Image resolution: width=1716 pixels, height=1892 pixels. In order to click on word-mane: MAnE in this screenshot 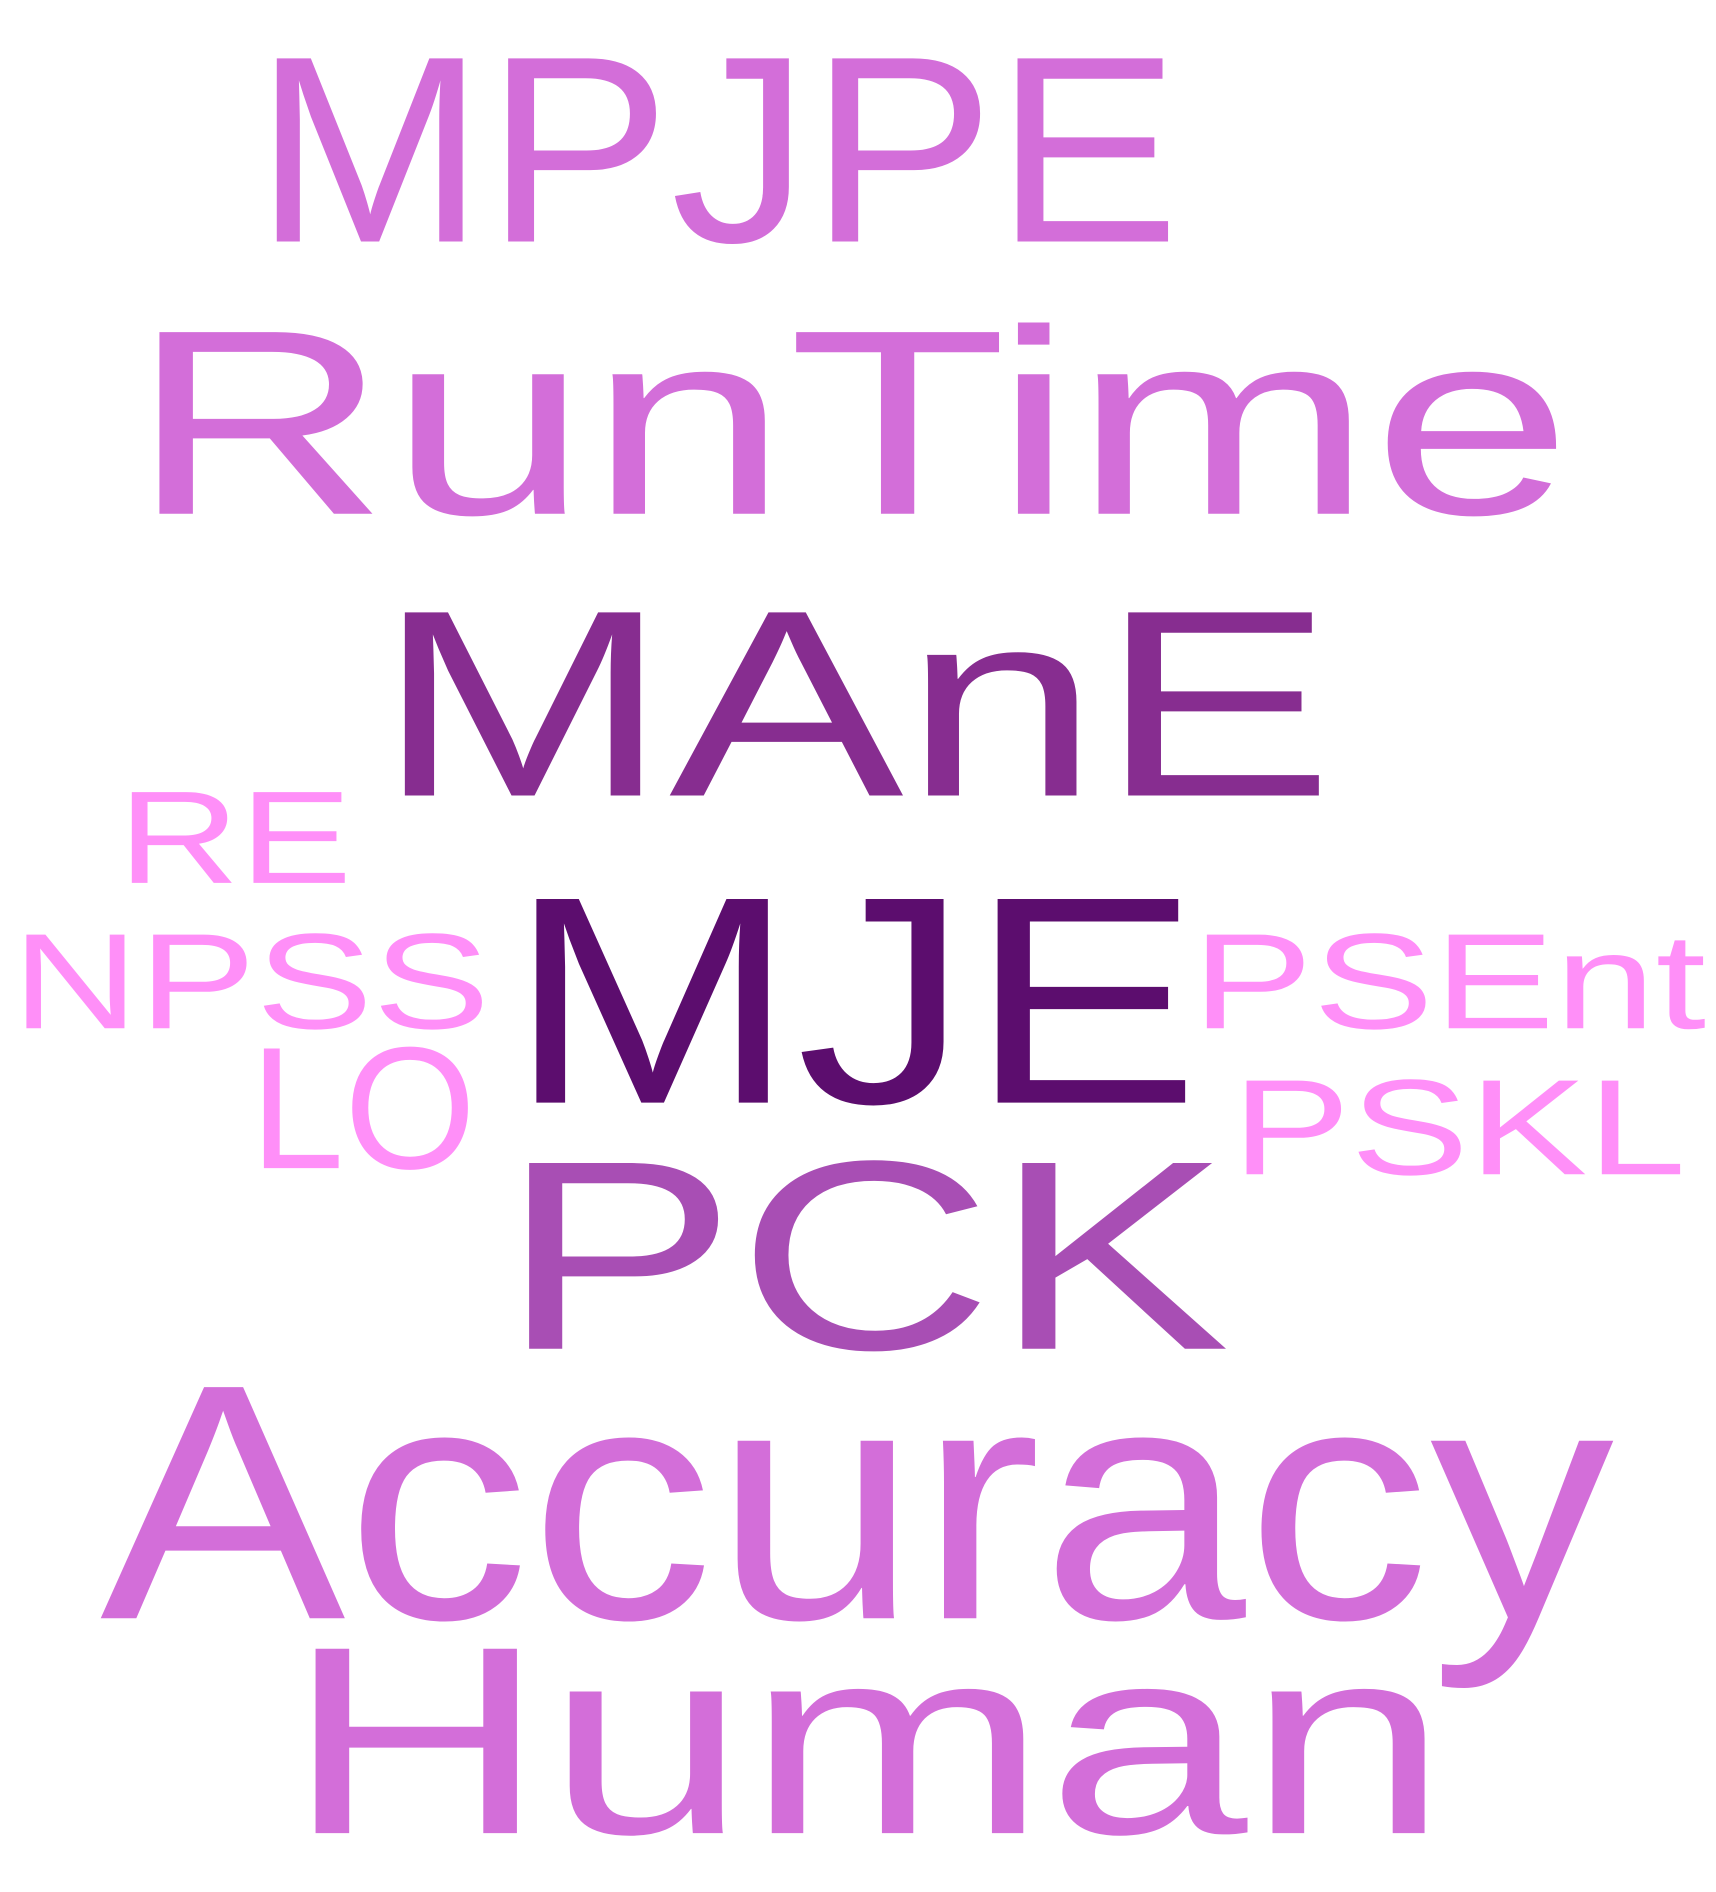, I will do `click(855, 705)`.